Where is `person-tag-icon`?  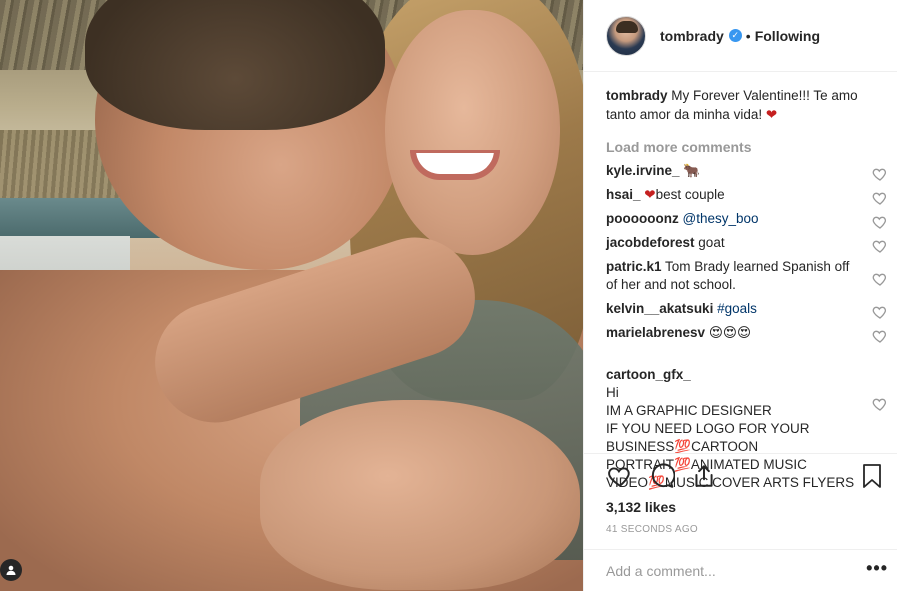 person-tag-icon is located at coordinates (11, 570).